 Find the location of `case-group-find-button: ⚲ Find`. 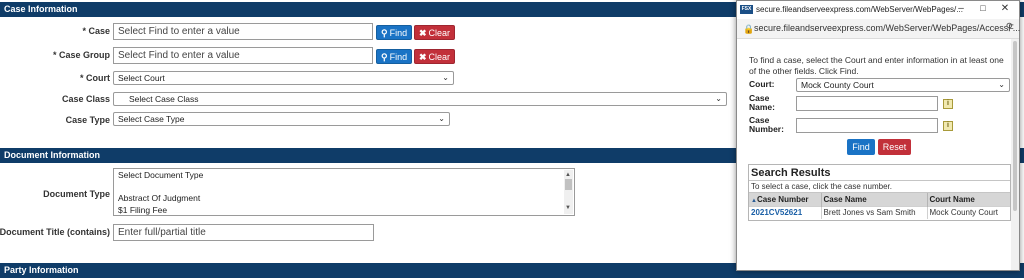

case-group-find-button: ⚲ Find is located at coordinates (394, 56).